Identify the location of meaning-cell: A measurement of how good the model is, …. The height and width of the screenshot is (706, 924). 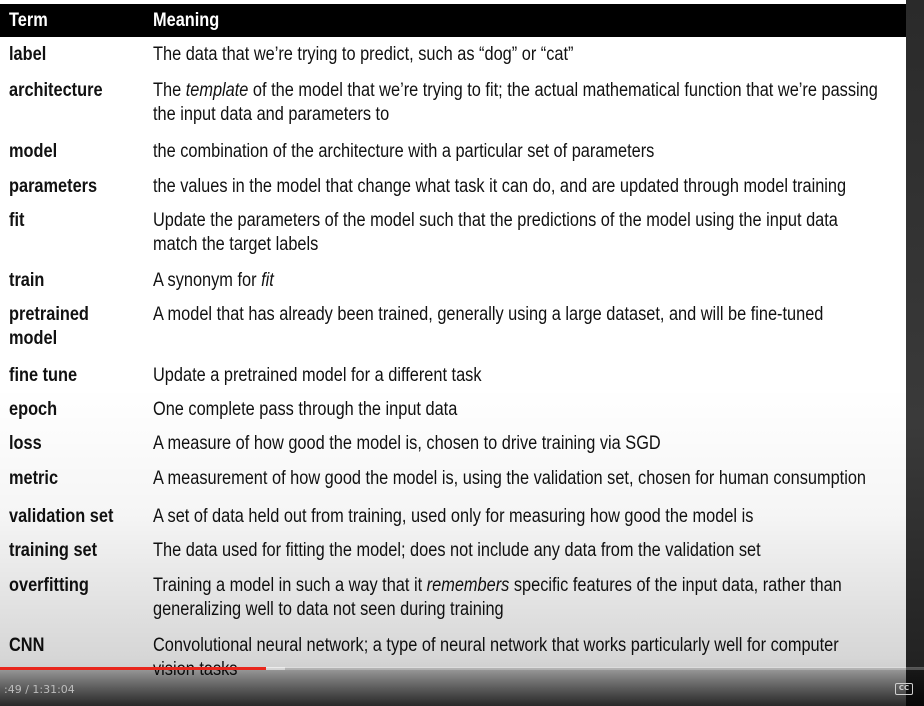
(510, 478).